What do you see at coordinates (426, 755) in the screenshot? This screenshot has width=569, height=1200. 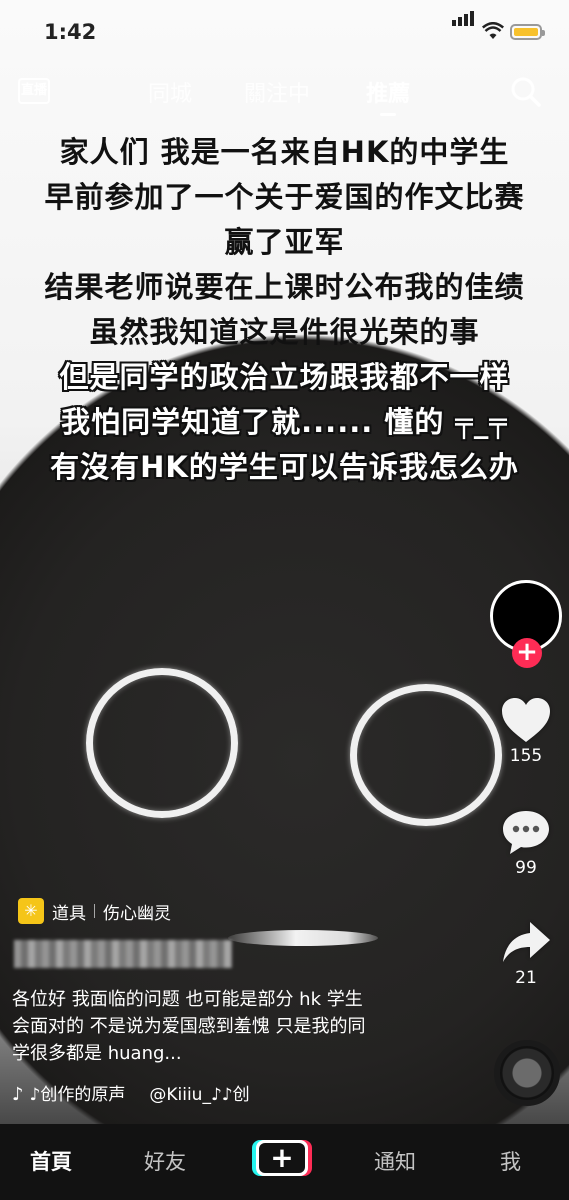 I see `ghost-right-eye` at bounding box center [426, 755].